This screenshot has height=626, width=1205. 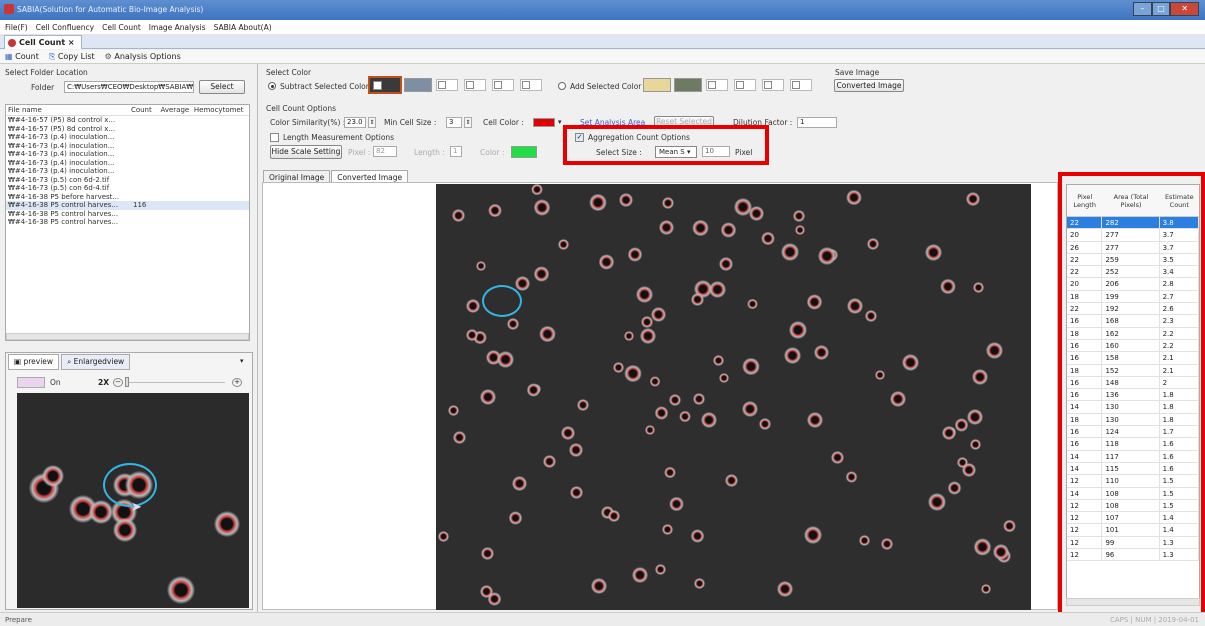 I want to click on table-row: 22 252 3.4, so click(x=1133, y=272).